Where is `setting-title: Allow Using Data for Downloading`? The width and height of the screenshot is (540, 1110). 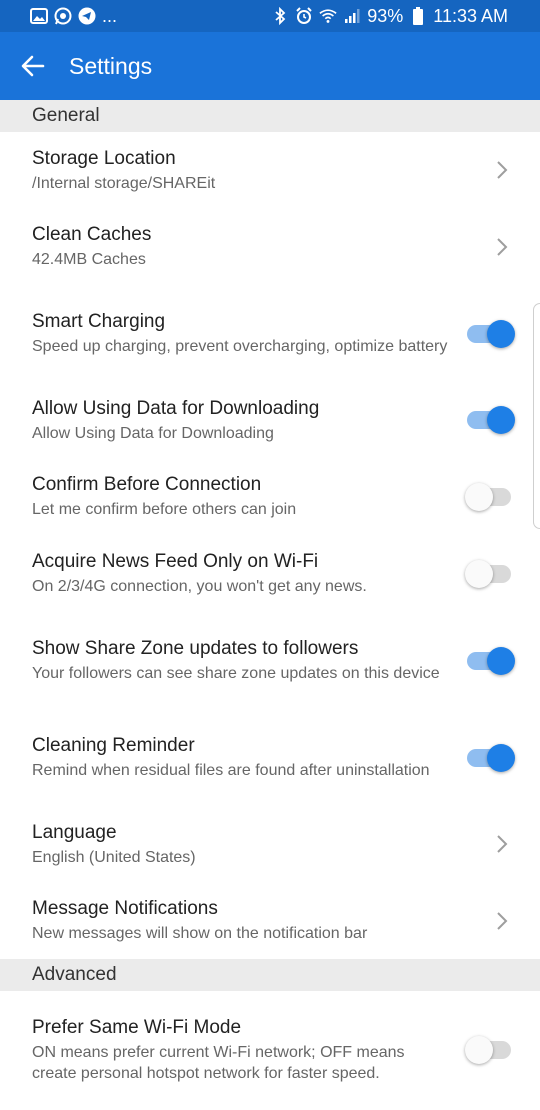
setting-title: Allow Using Data for Downloading is located at coordinates (176, 408).